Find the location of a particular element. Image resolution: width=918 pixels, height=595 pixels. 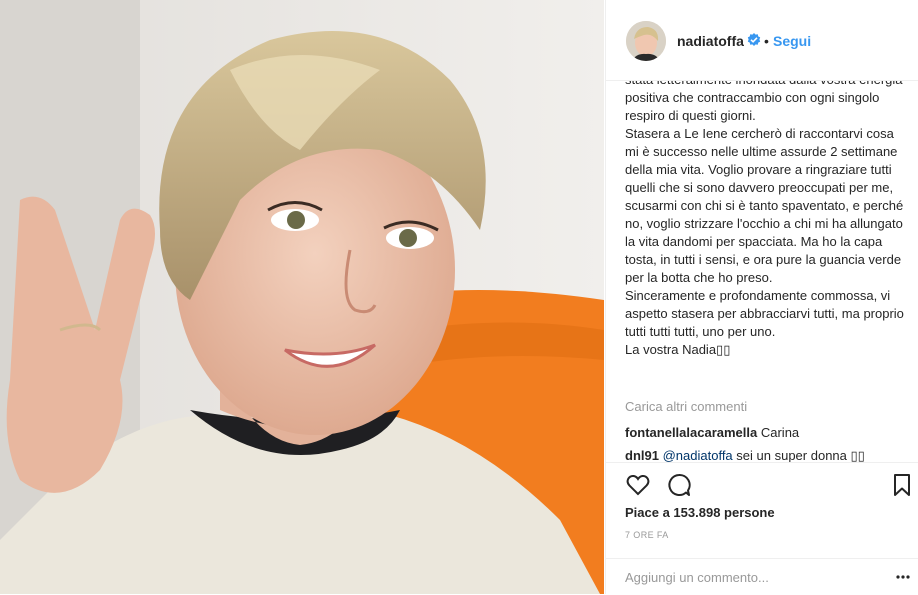

verified-badge-icon is located at coordinates (754, 39).